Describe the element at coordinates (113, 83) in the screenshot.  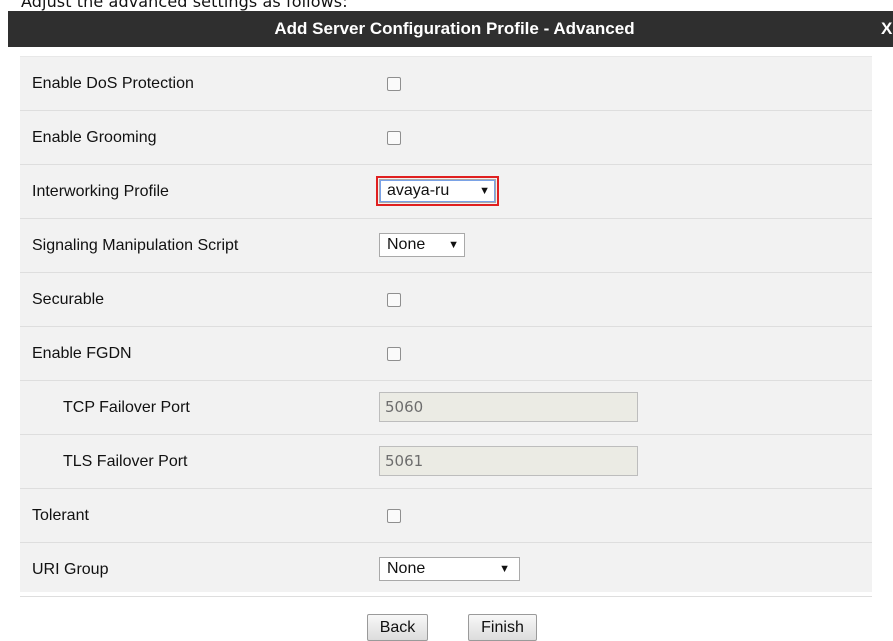
I see `dos-protection-label: Enable DoS Protection` at that location.